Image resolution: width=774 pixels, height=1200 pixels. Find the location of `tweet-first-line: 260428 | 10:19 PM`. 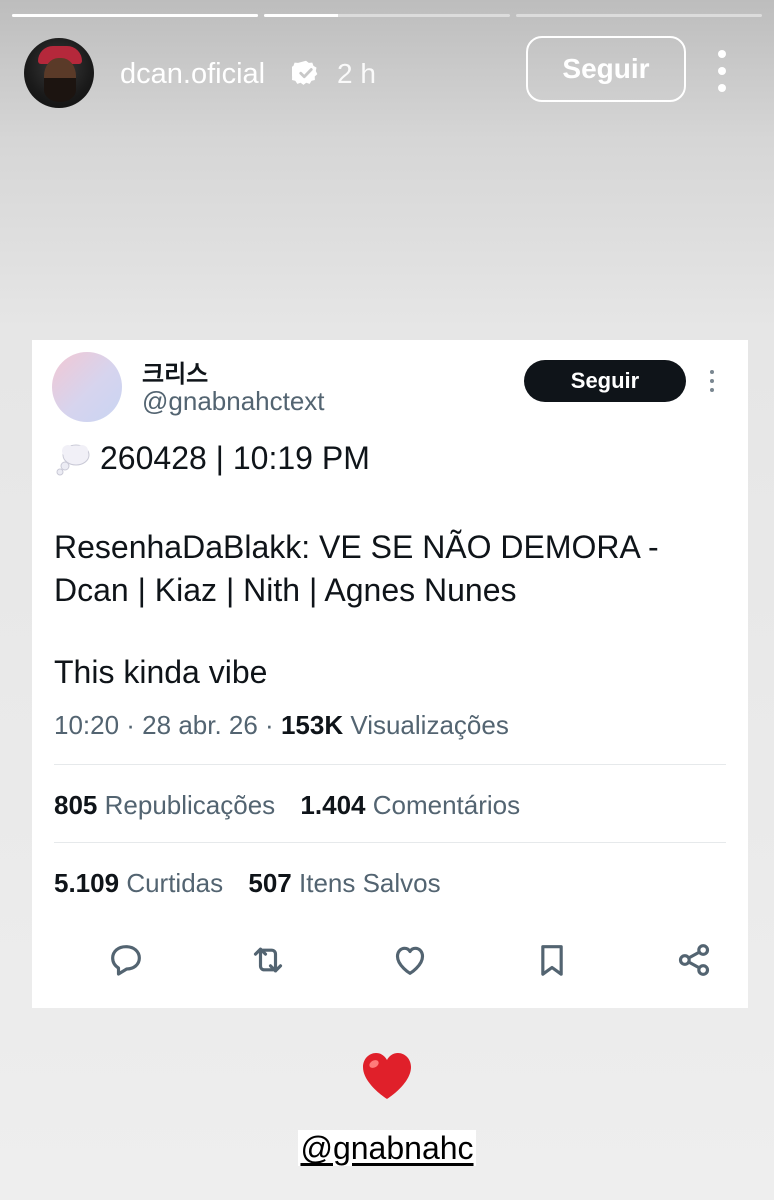

tweet-first-line: 260428 | 10:19 PM is located at coordinates (212, 458).